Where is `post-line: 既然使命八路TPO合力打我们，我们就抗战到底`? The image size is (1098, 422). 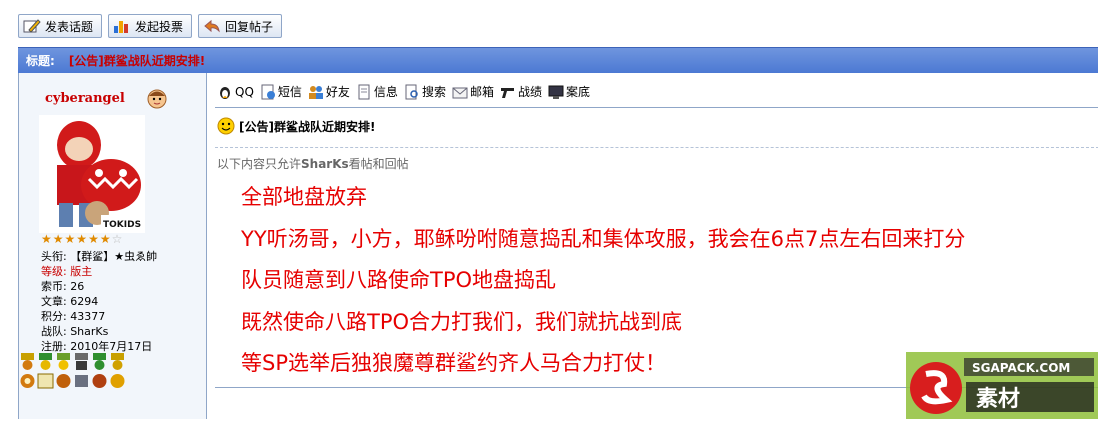 post-line: 既然使命八路TPO合力打我们，我们就抗战到底 is located at coordinates (462, 321).